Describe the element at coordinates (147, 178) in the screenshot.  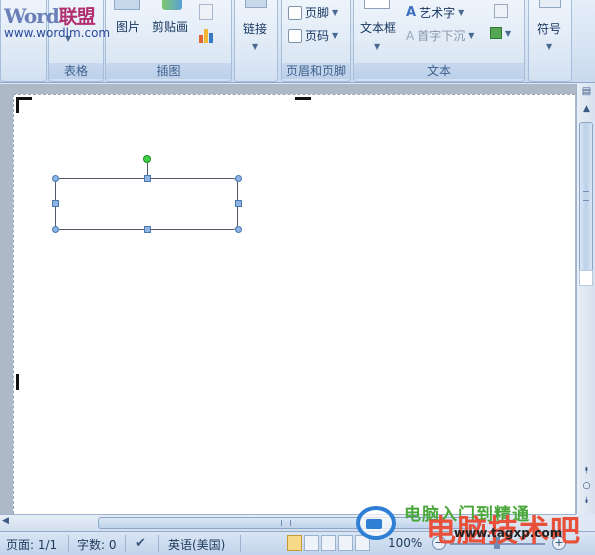
I see `resize-handle-top` at that location.